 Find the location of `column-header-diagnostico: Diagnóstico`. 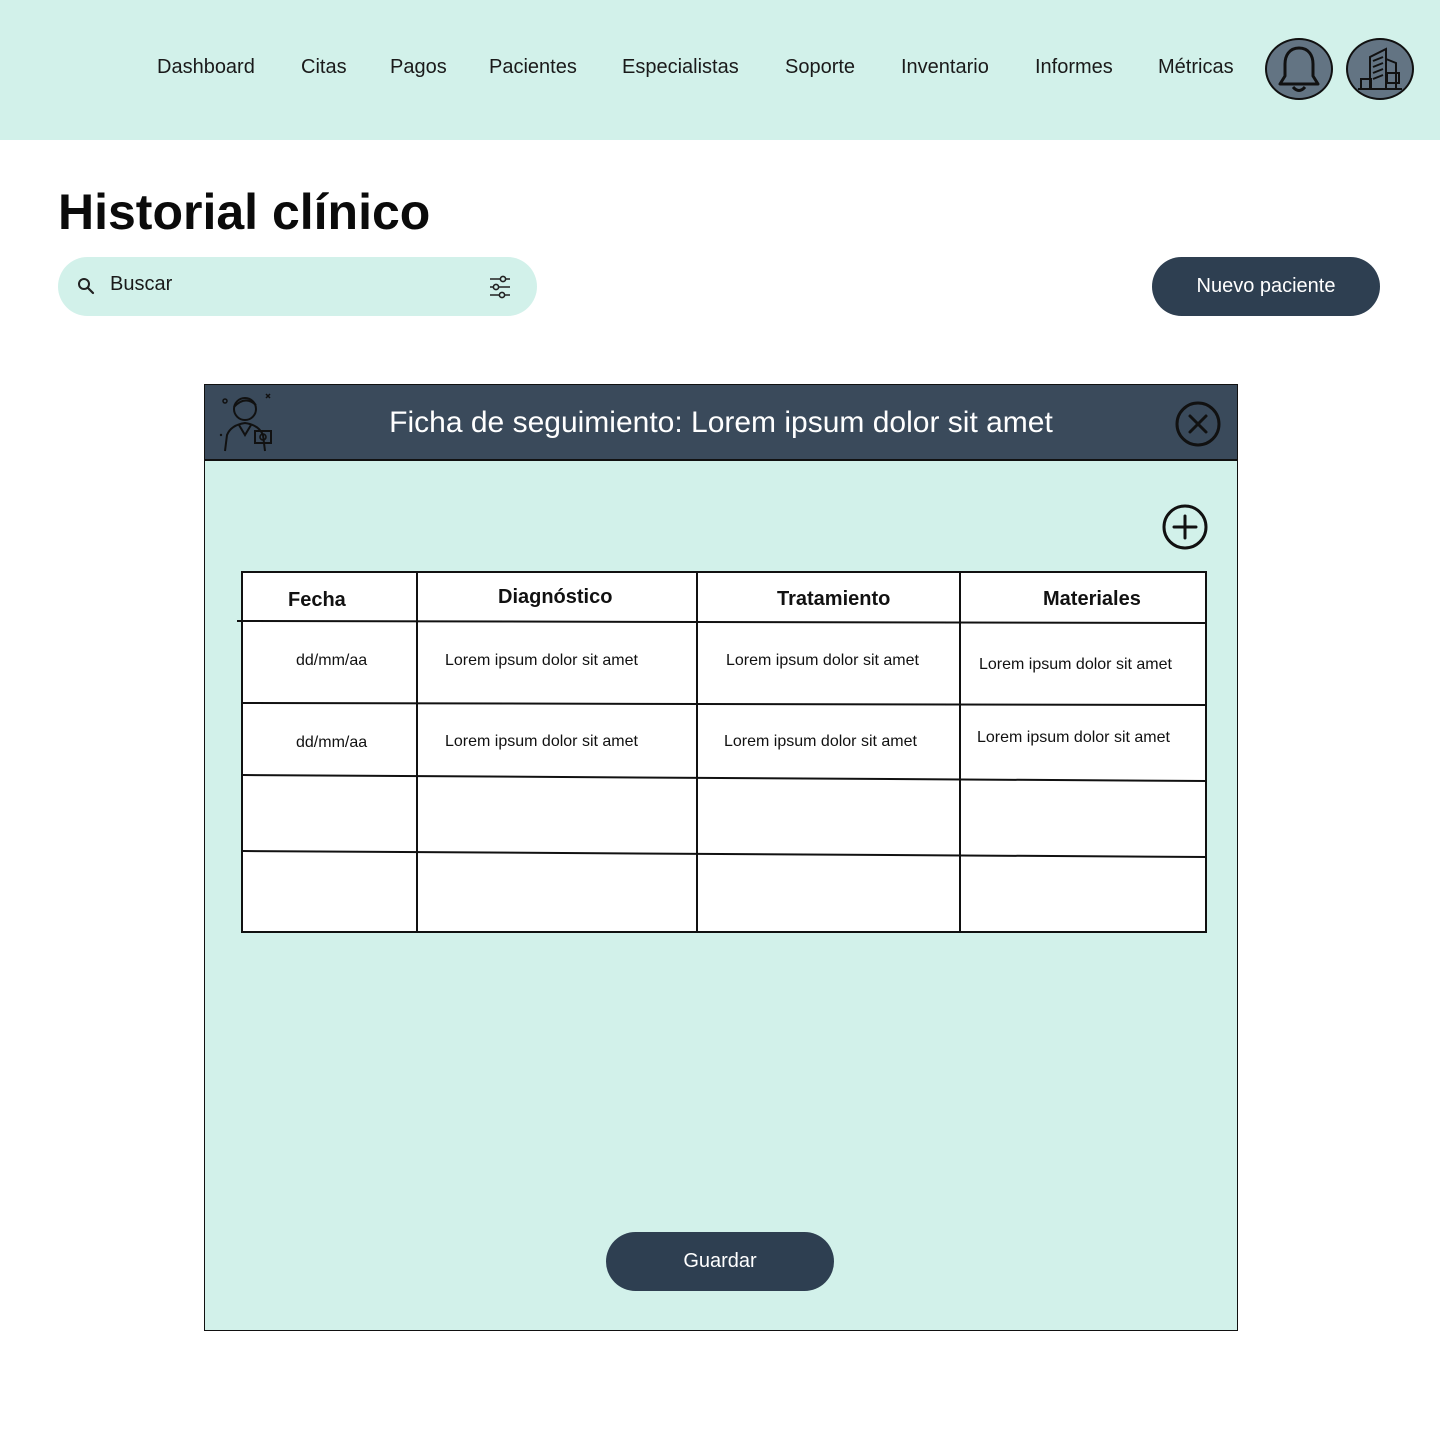

column-header-diagnostico: Diagnóstico is located at coordinates (555, 597).